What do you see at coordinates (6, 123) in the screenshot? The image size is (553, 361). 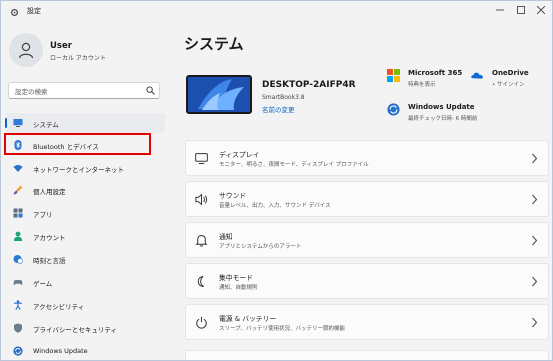 I see `selection-indicator` at bounding box center [6, 123].